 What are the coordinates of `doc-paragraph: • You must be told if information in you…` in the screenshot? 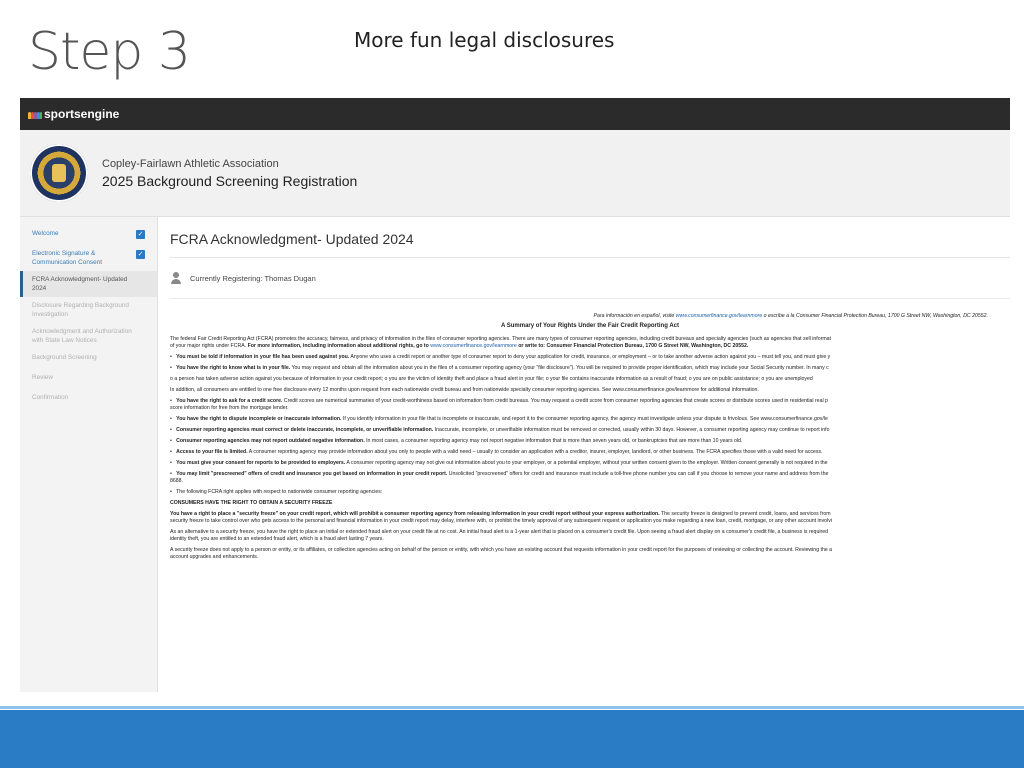 It's located at (500, 357).